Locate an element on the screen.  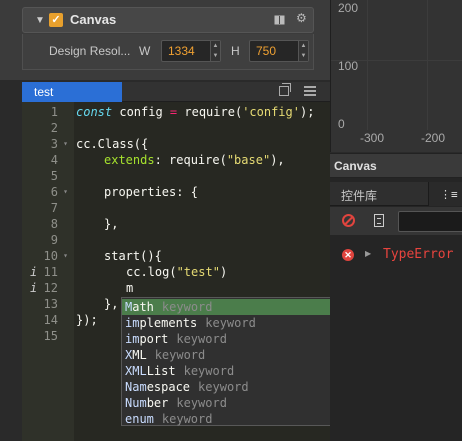
gutter-line: 13 is located at coordinates (48, 304).